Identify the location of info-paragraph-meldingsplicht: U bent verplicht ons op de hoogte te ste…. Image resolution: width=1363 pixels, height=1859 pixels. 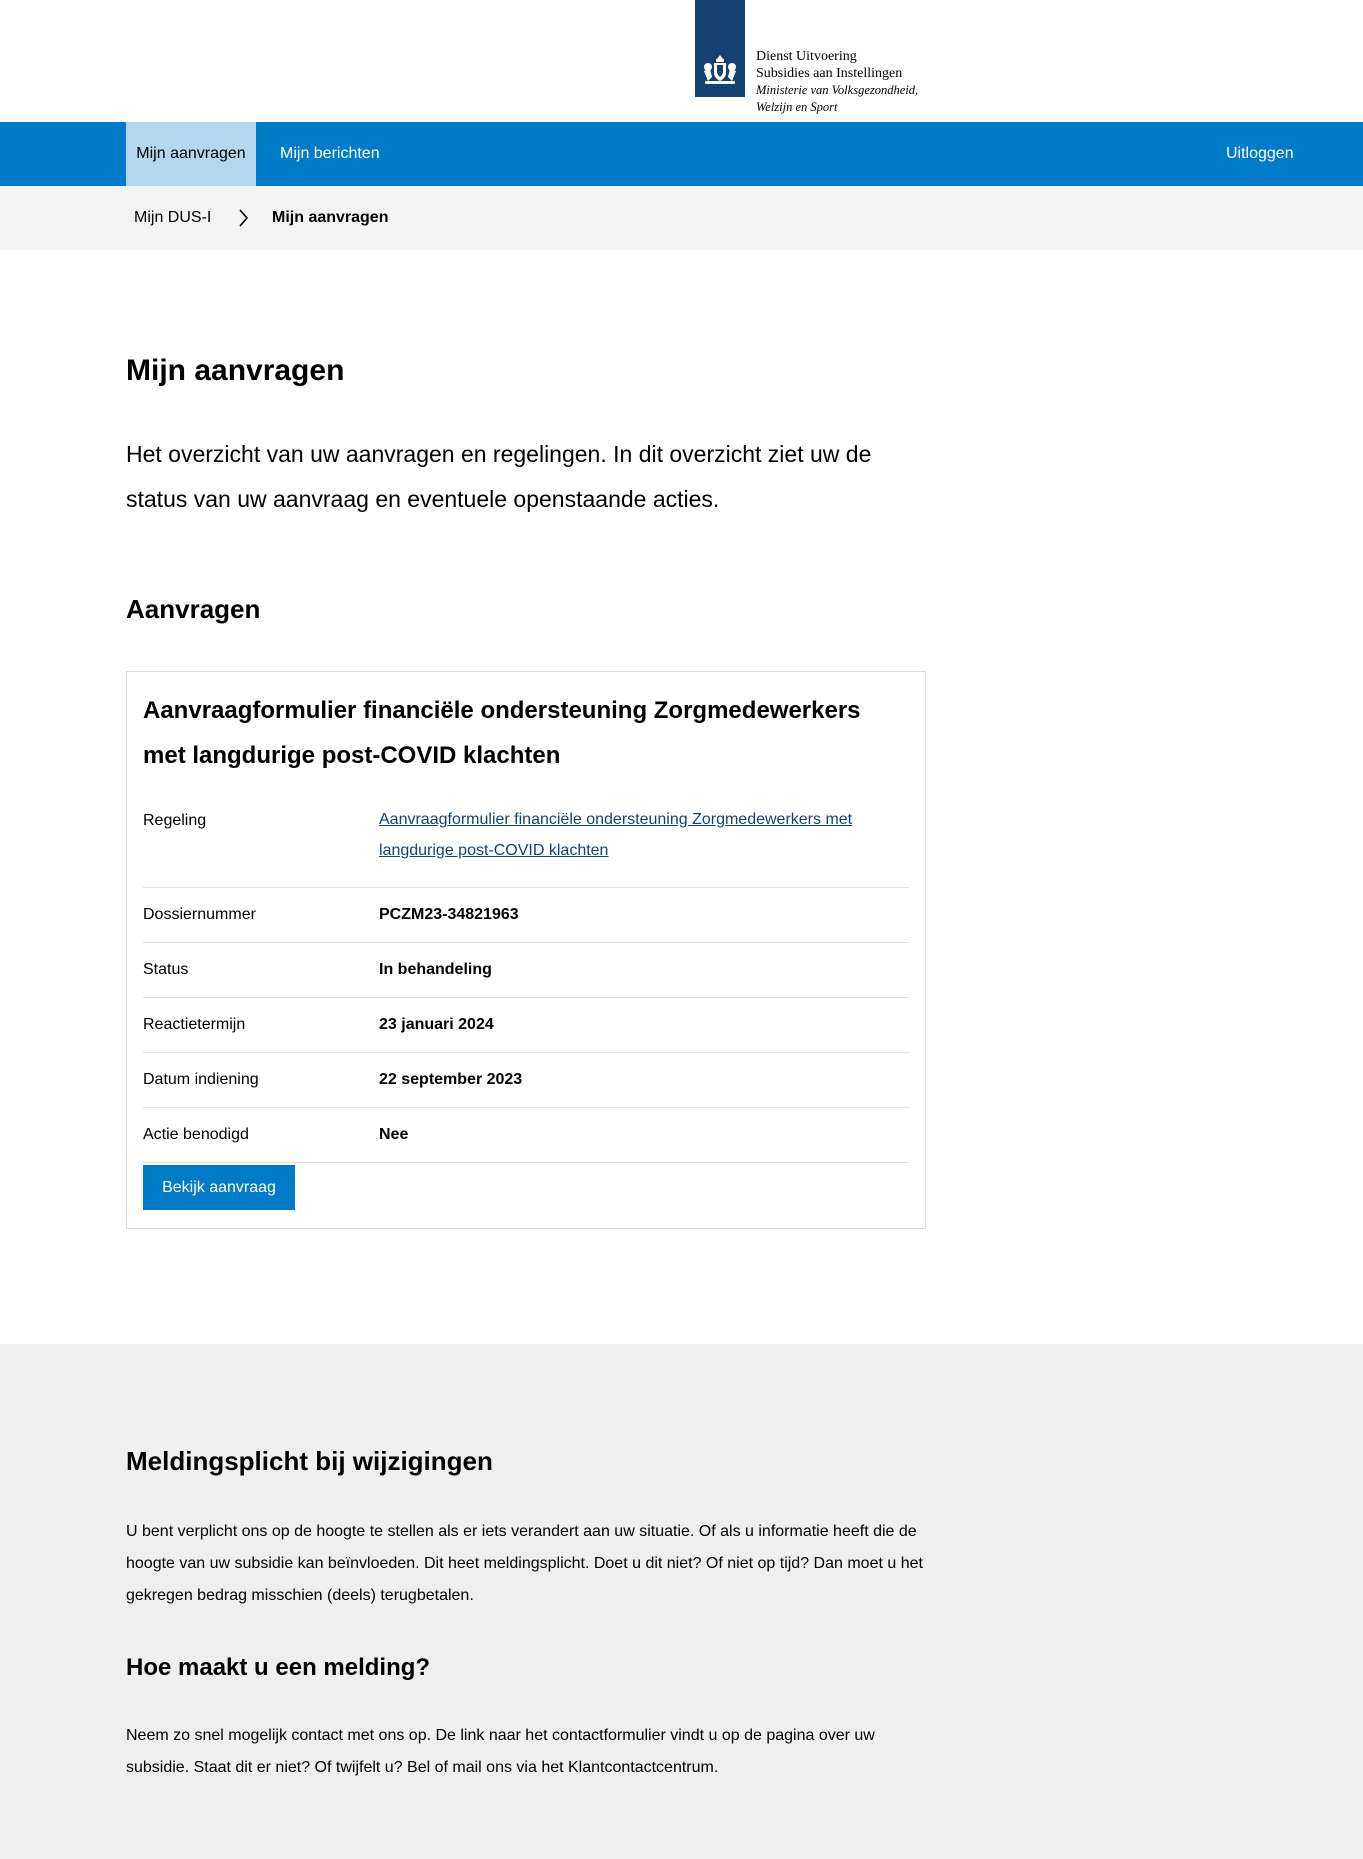
(524, 1563).